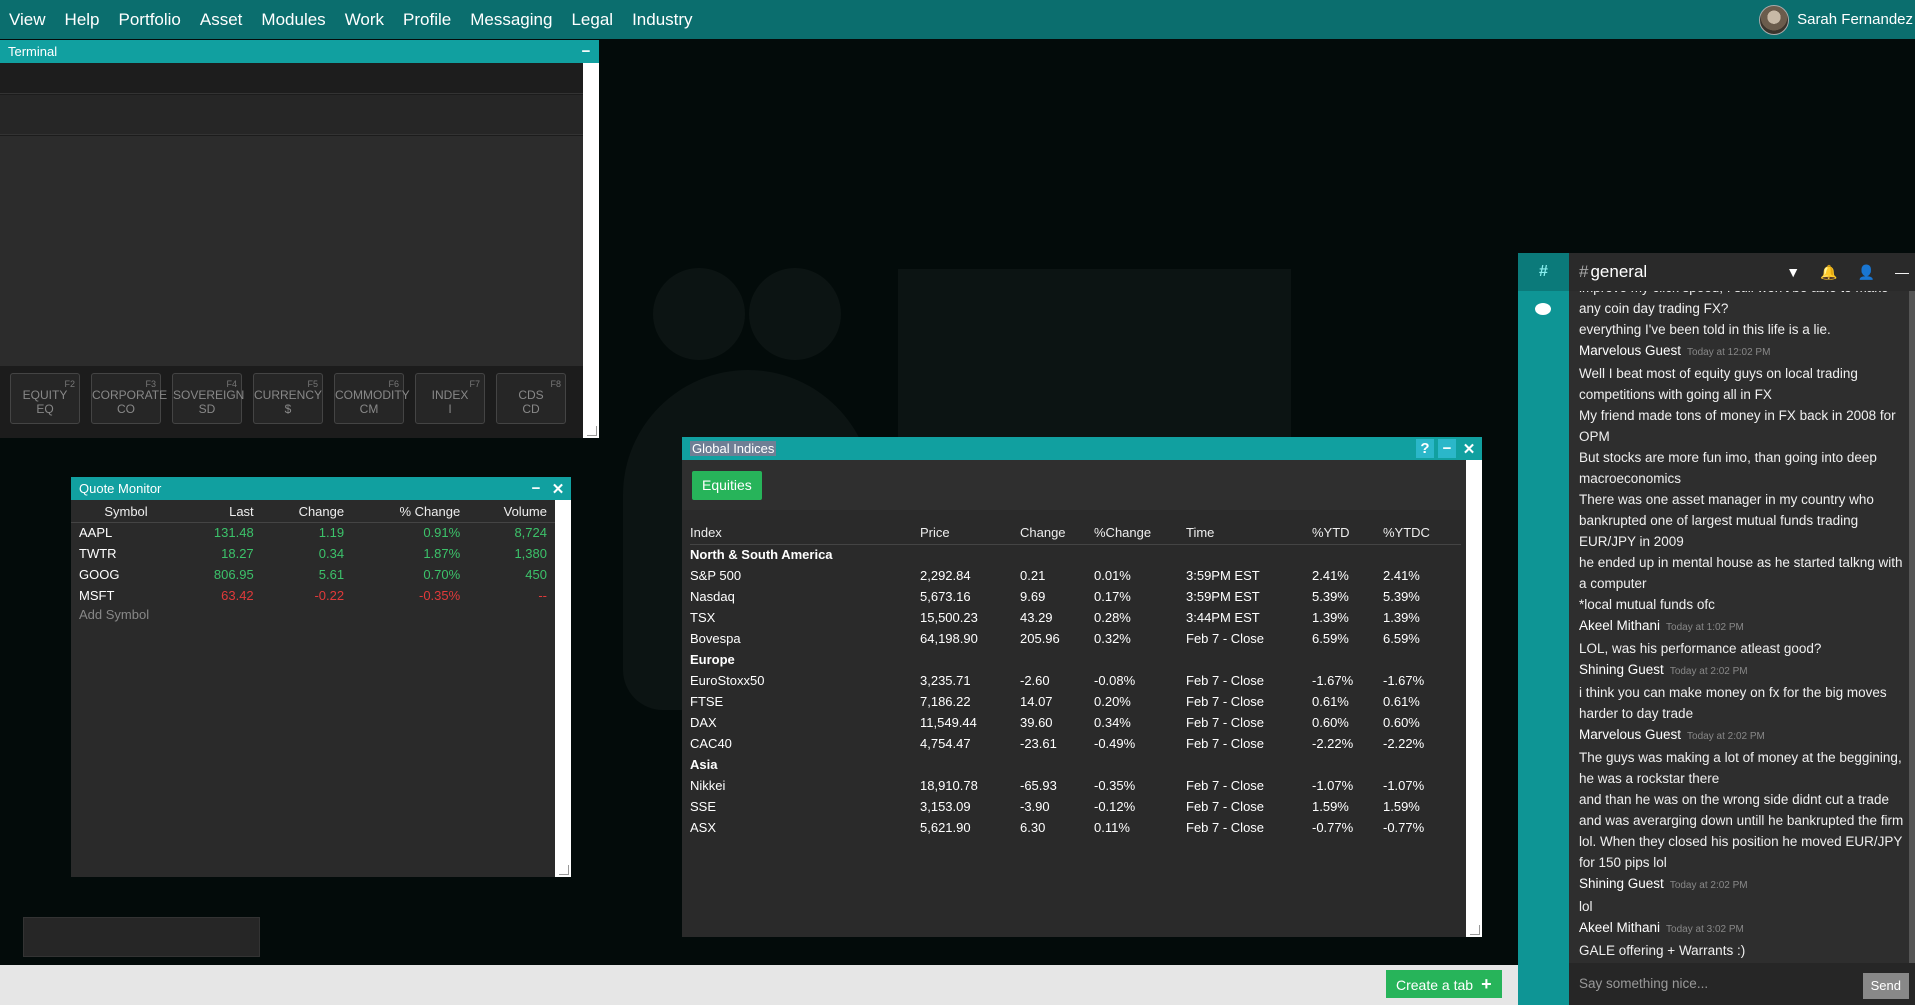  Describe the element at coordinates (1038, 743) in the screenshot. I see `change-cell: -23.61` at that location.